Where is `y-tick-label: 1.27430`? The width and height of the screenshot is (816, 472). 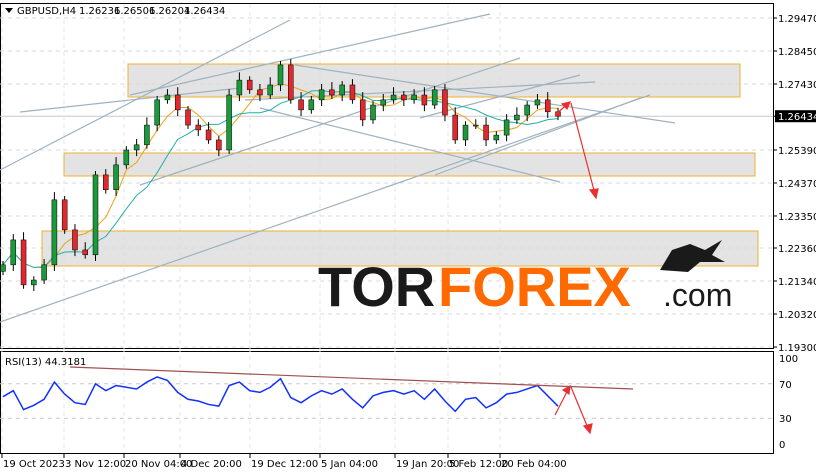 y-tick-label: 1.27430 is located at coordinates (797, 85).